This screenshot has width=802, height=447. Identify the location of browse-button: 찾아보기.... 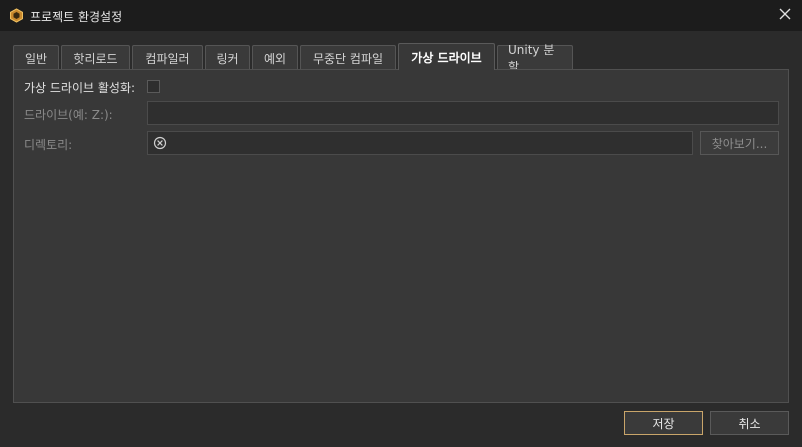
(739, 143).